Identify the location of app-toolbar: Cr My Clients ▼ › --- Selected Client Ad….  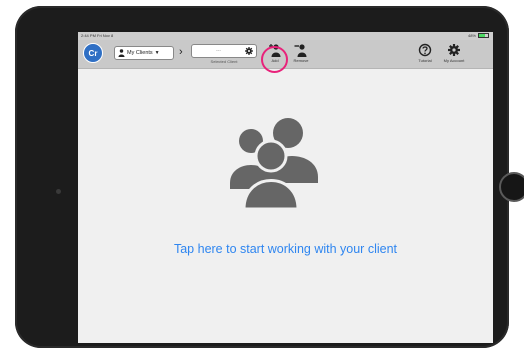
(285, 56).